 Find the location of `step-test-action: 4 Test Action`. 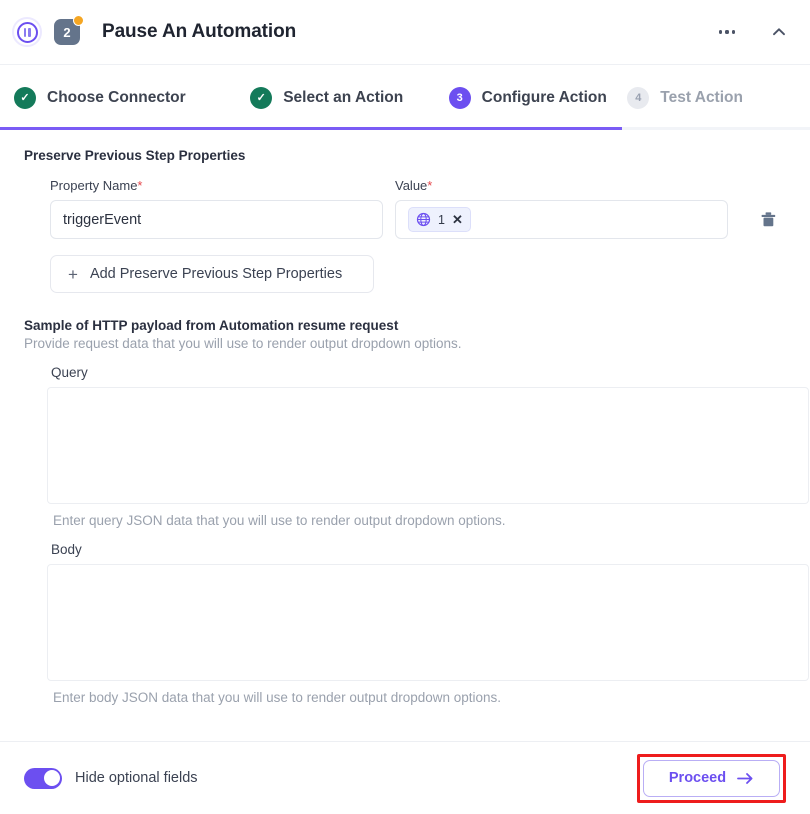

step-test-action: 4 Test Action is located at coordinates (711, 97).